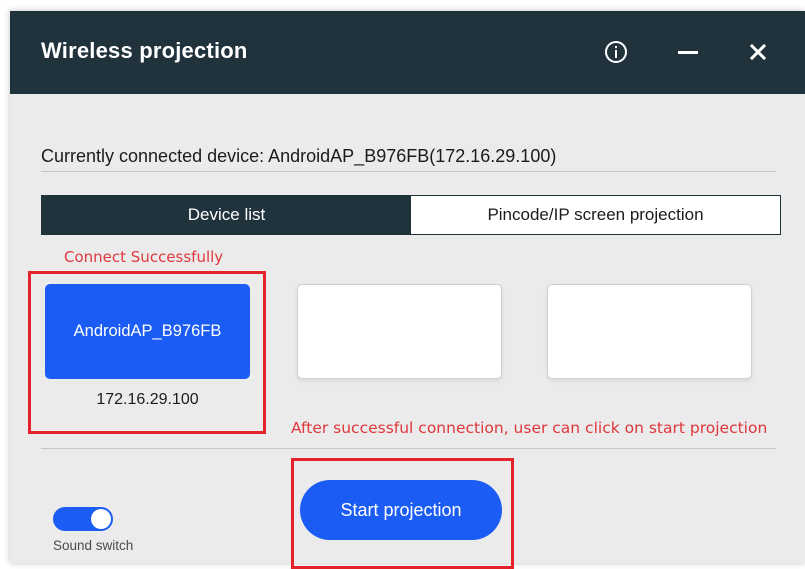  Describe the element at coordinates (407, 52) in the screenshot. I see `title-bar: Wireless projection` at that location.